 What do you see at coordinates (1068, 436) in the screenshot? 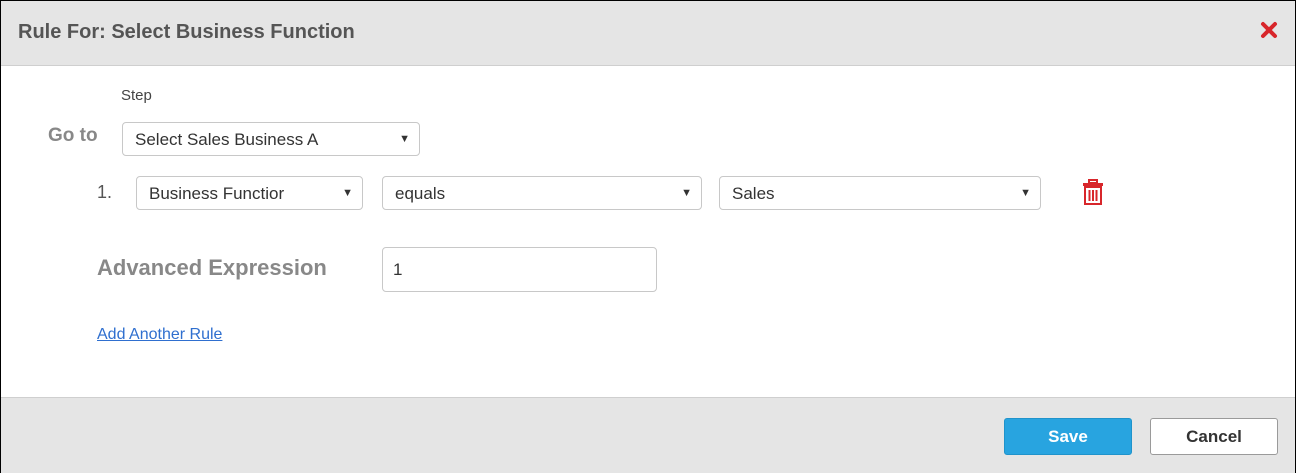
I see `save-button: Save` at bounding box center [1068, 436].